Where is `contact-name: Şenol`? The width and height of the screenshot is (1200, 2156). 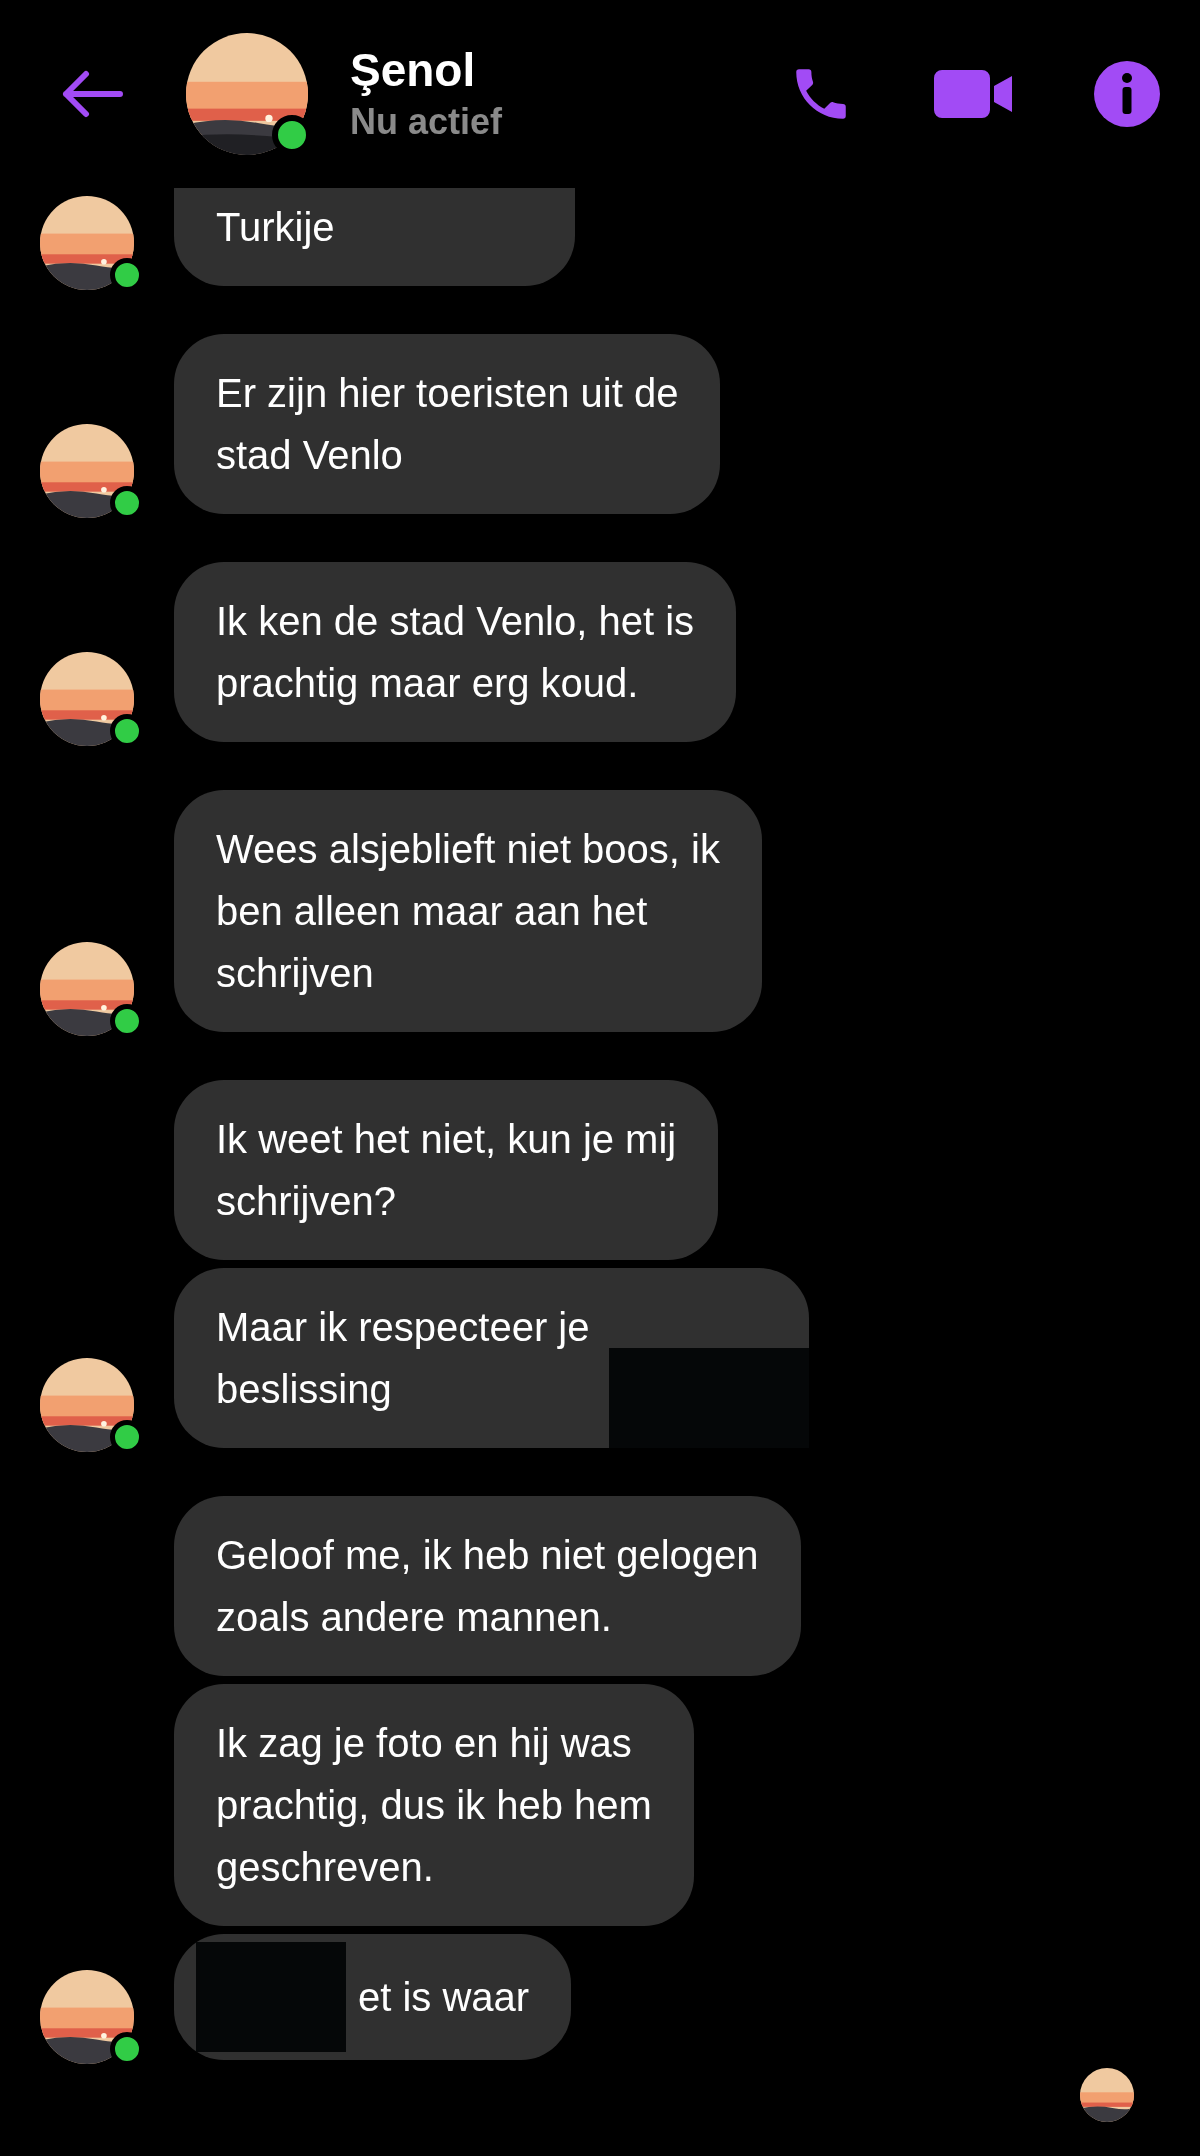
contact-name: Şenol is located at coordinates (413, 70).